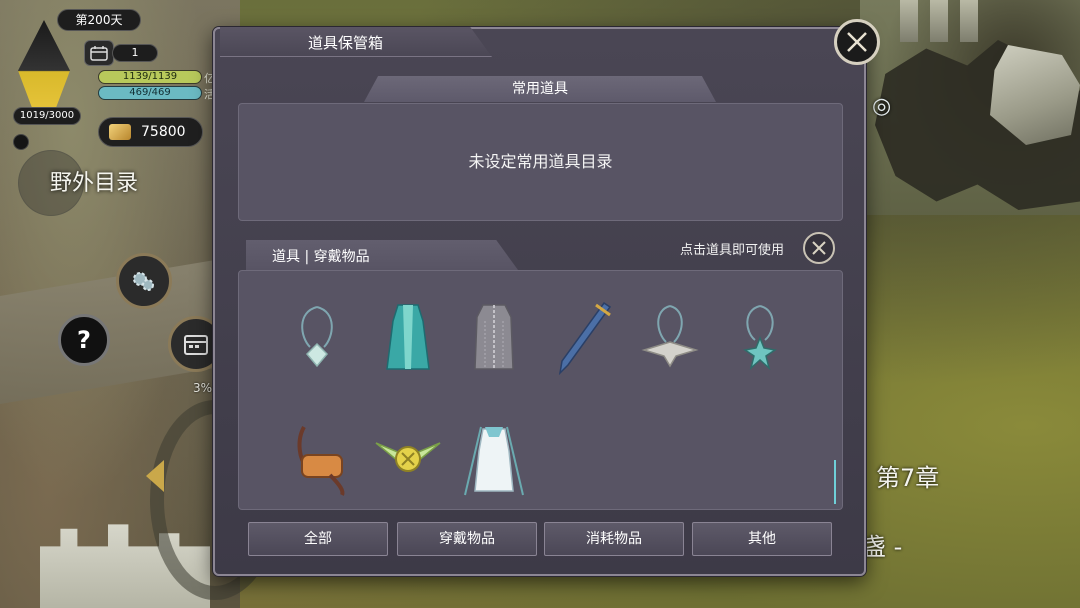  What do you see at coordinates (150, 77) in the screenshot?
I see `hp-bar: 1139/1139` at bounding box center [150, 77].